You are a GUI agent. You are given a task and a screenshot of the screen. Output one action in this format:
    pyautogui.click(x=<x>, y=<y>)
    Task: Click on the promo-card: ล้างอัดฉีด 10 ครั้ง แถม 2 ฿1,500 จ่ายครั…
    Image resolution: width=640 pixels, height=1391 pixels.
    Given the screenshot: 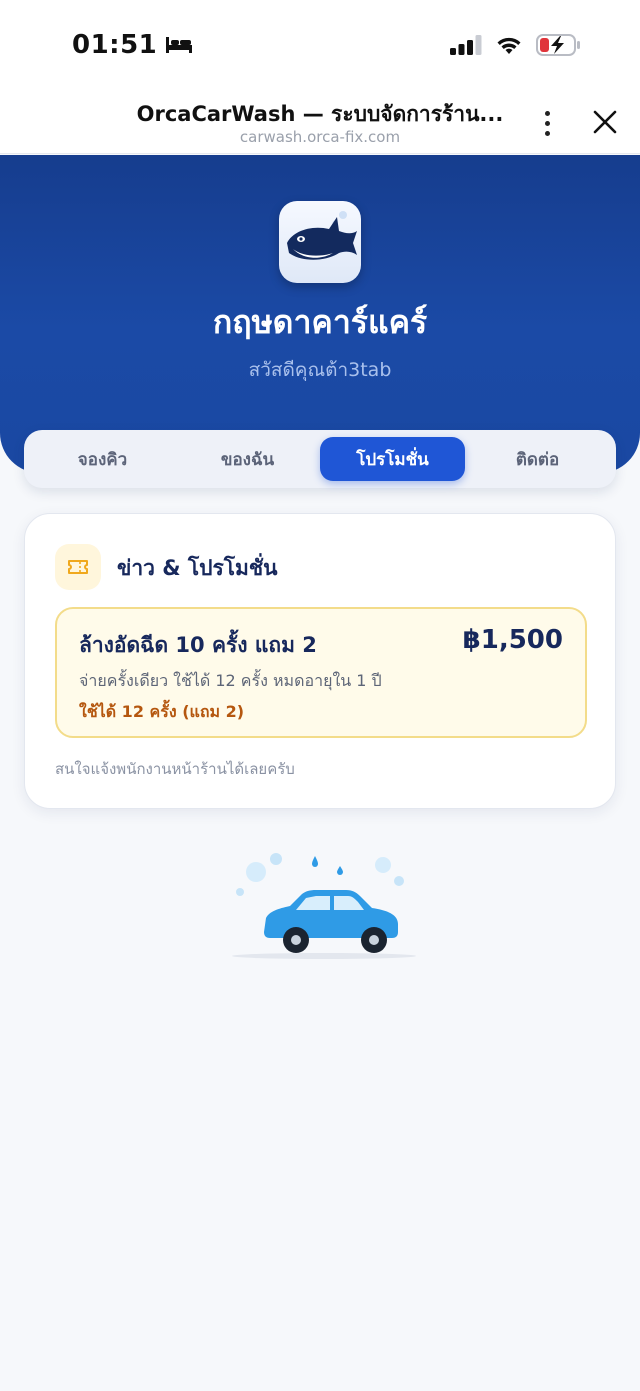 What is the action you would take?
    pyautogui.click(x=321, y=672)
    